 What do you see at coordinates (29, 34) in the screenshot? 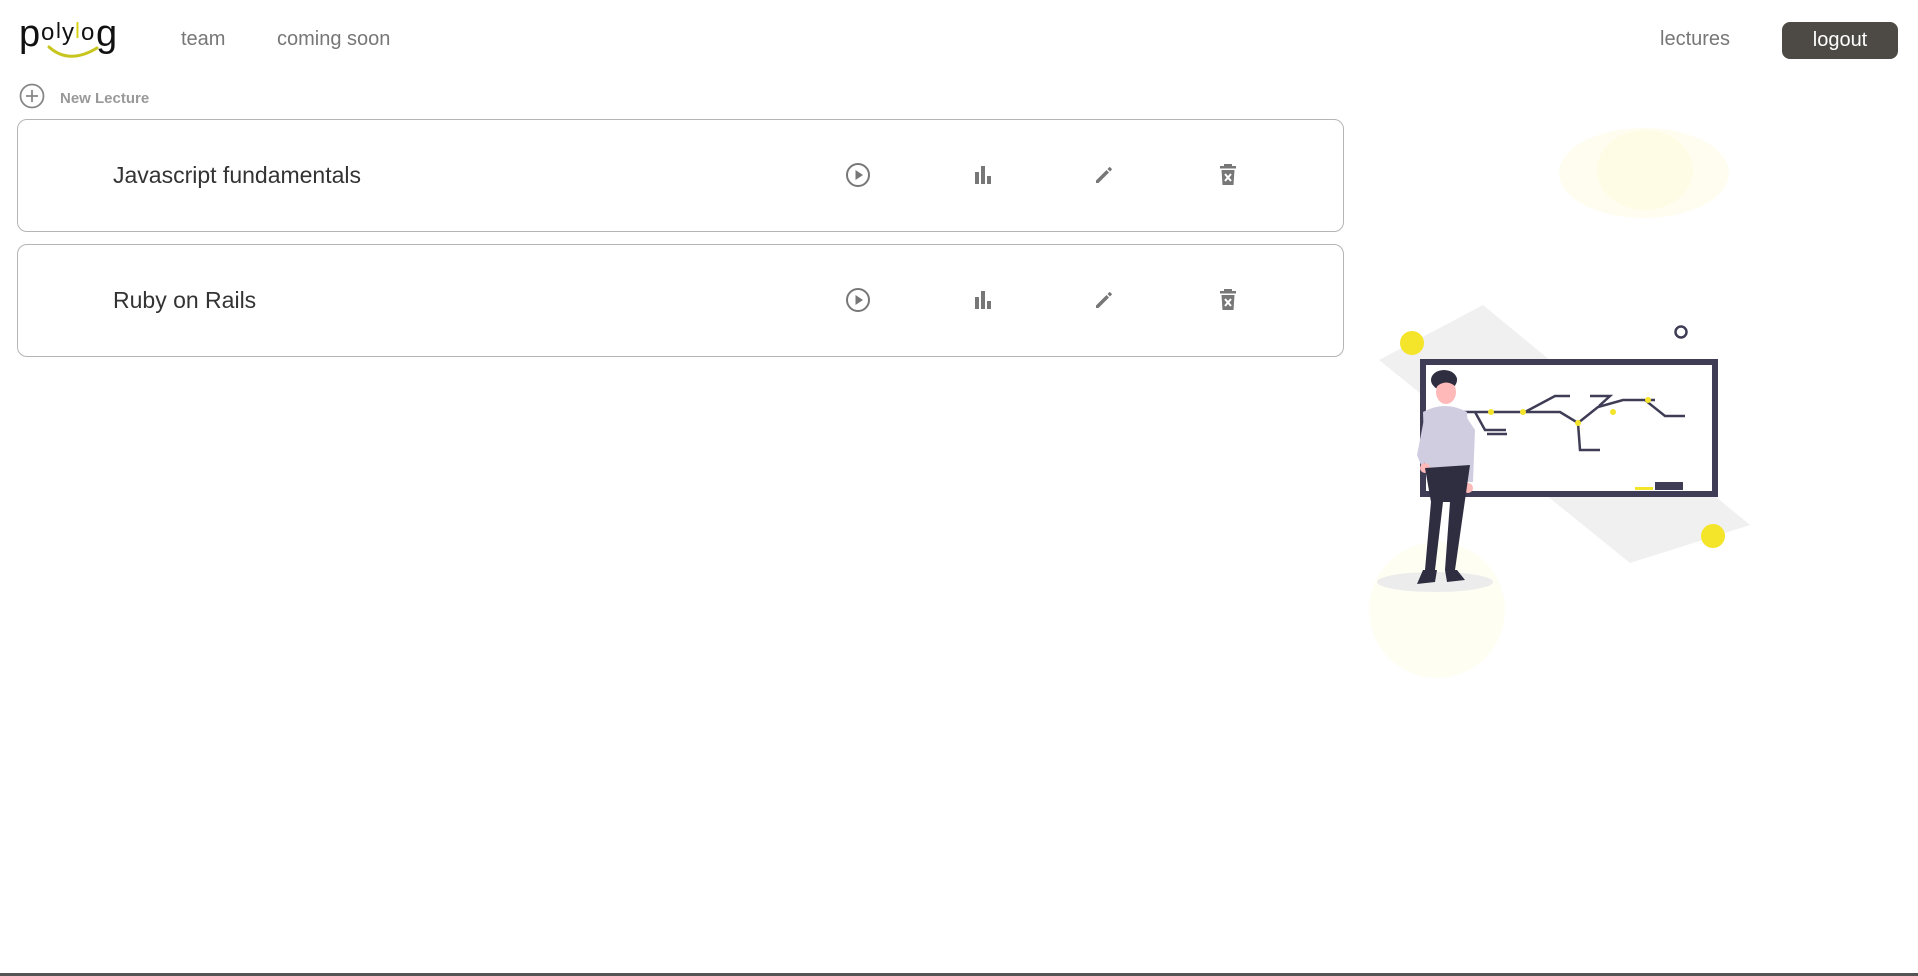
I see `svg-text: p` at bounding box center [29, 34].